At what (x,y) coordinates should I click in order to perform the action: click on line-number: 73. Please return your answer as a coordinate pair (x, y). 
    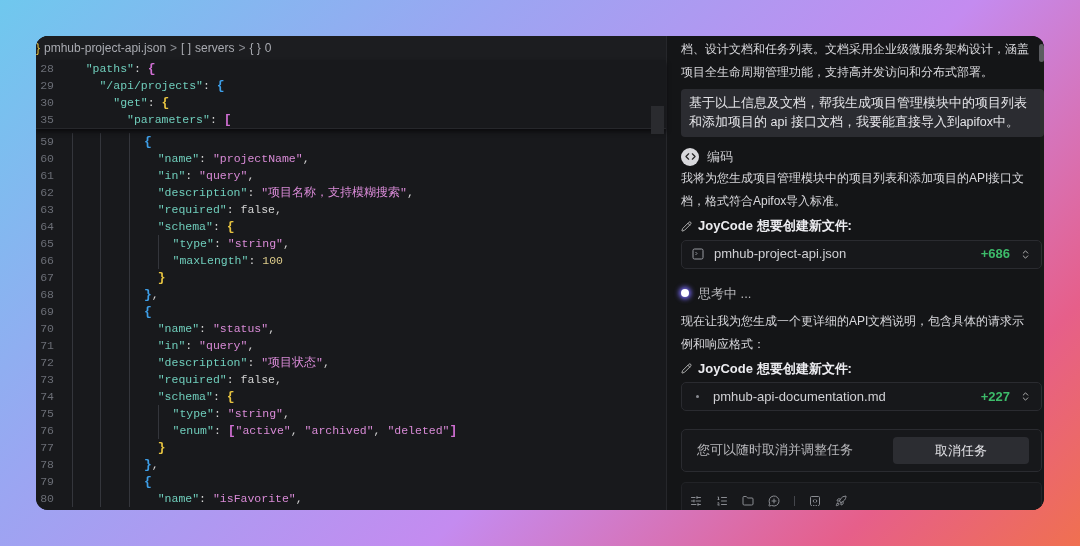
    Looking at the image, I should click on (46, 379).